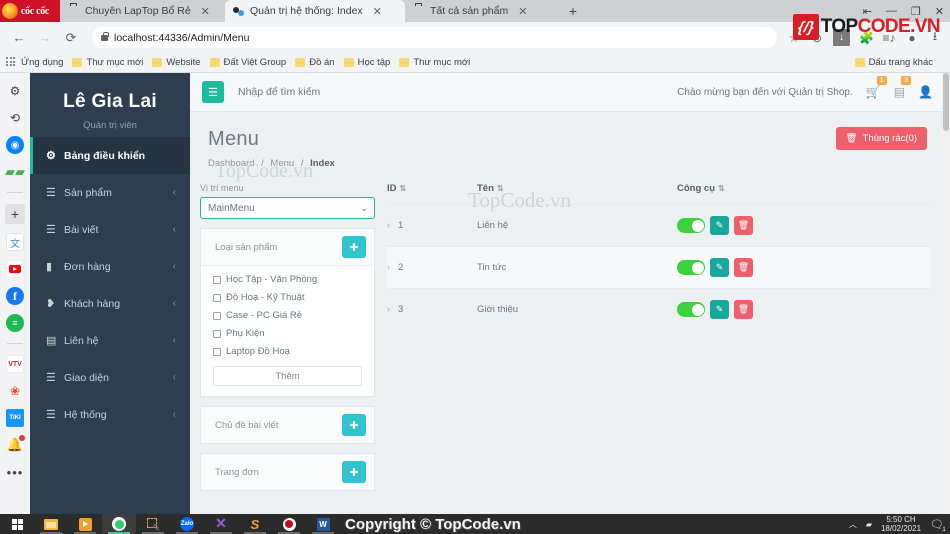  Describe the element at coordinates (916, 11) in the screenshot. I see `maximize-icon: ❐` at that location.